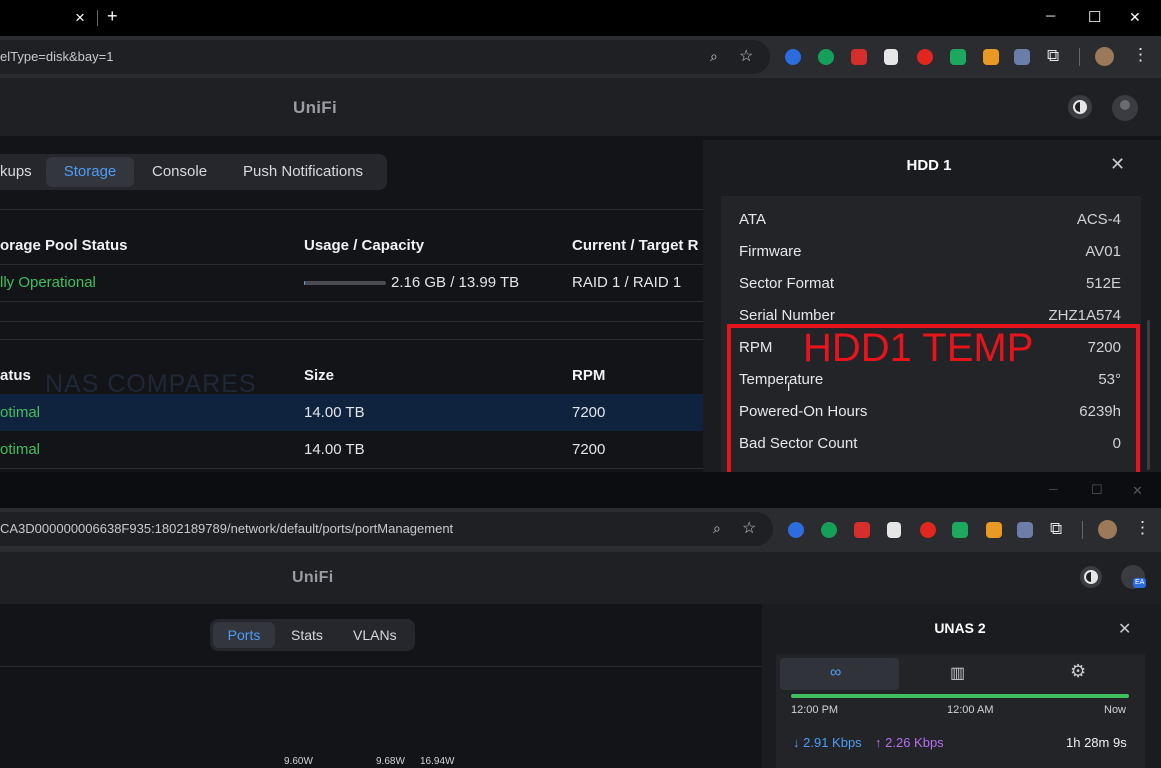 The width and height of the screenshot is (1161, 768). Describe the element at coordinates (580, 107) in the screenshot. I see `unifi-header: UniFi` at that location.